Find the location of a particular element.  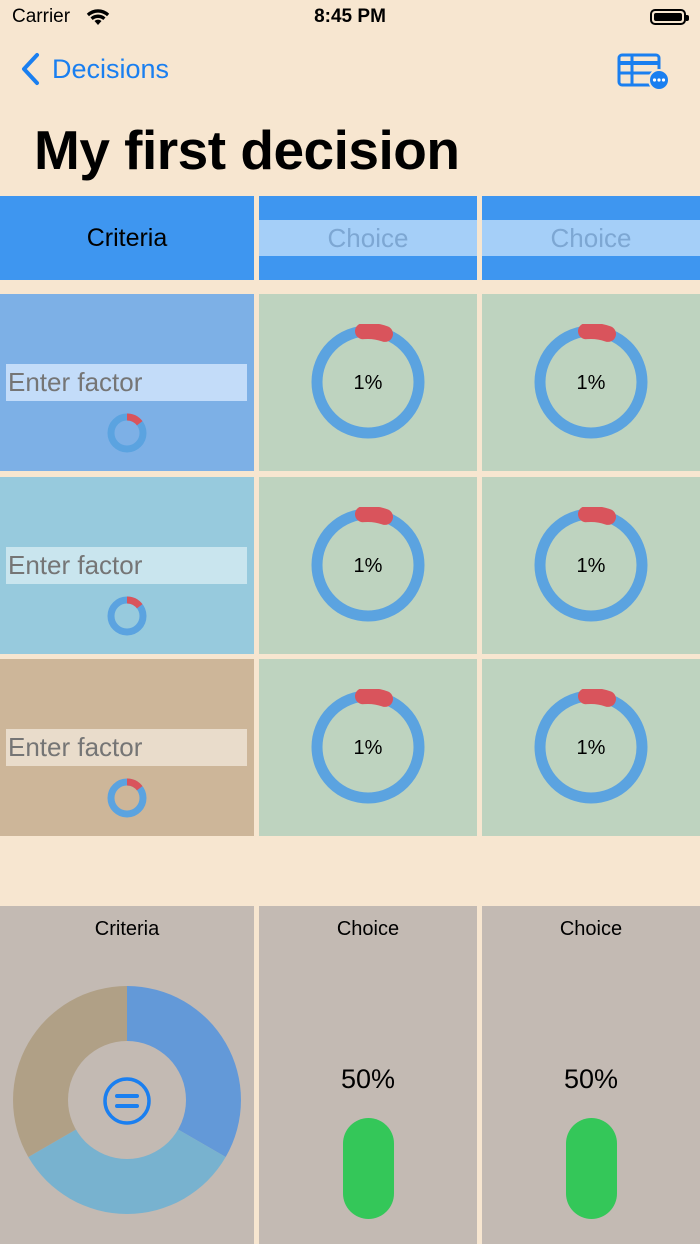

back-button: Decisions is located at coordinates (94, 69).